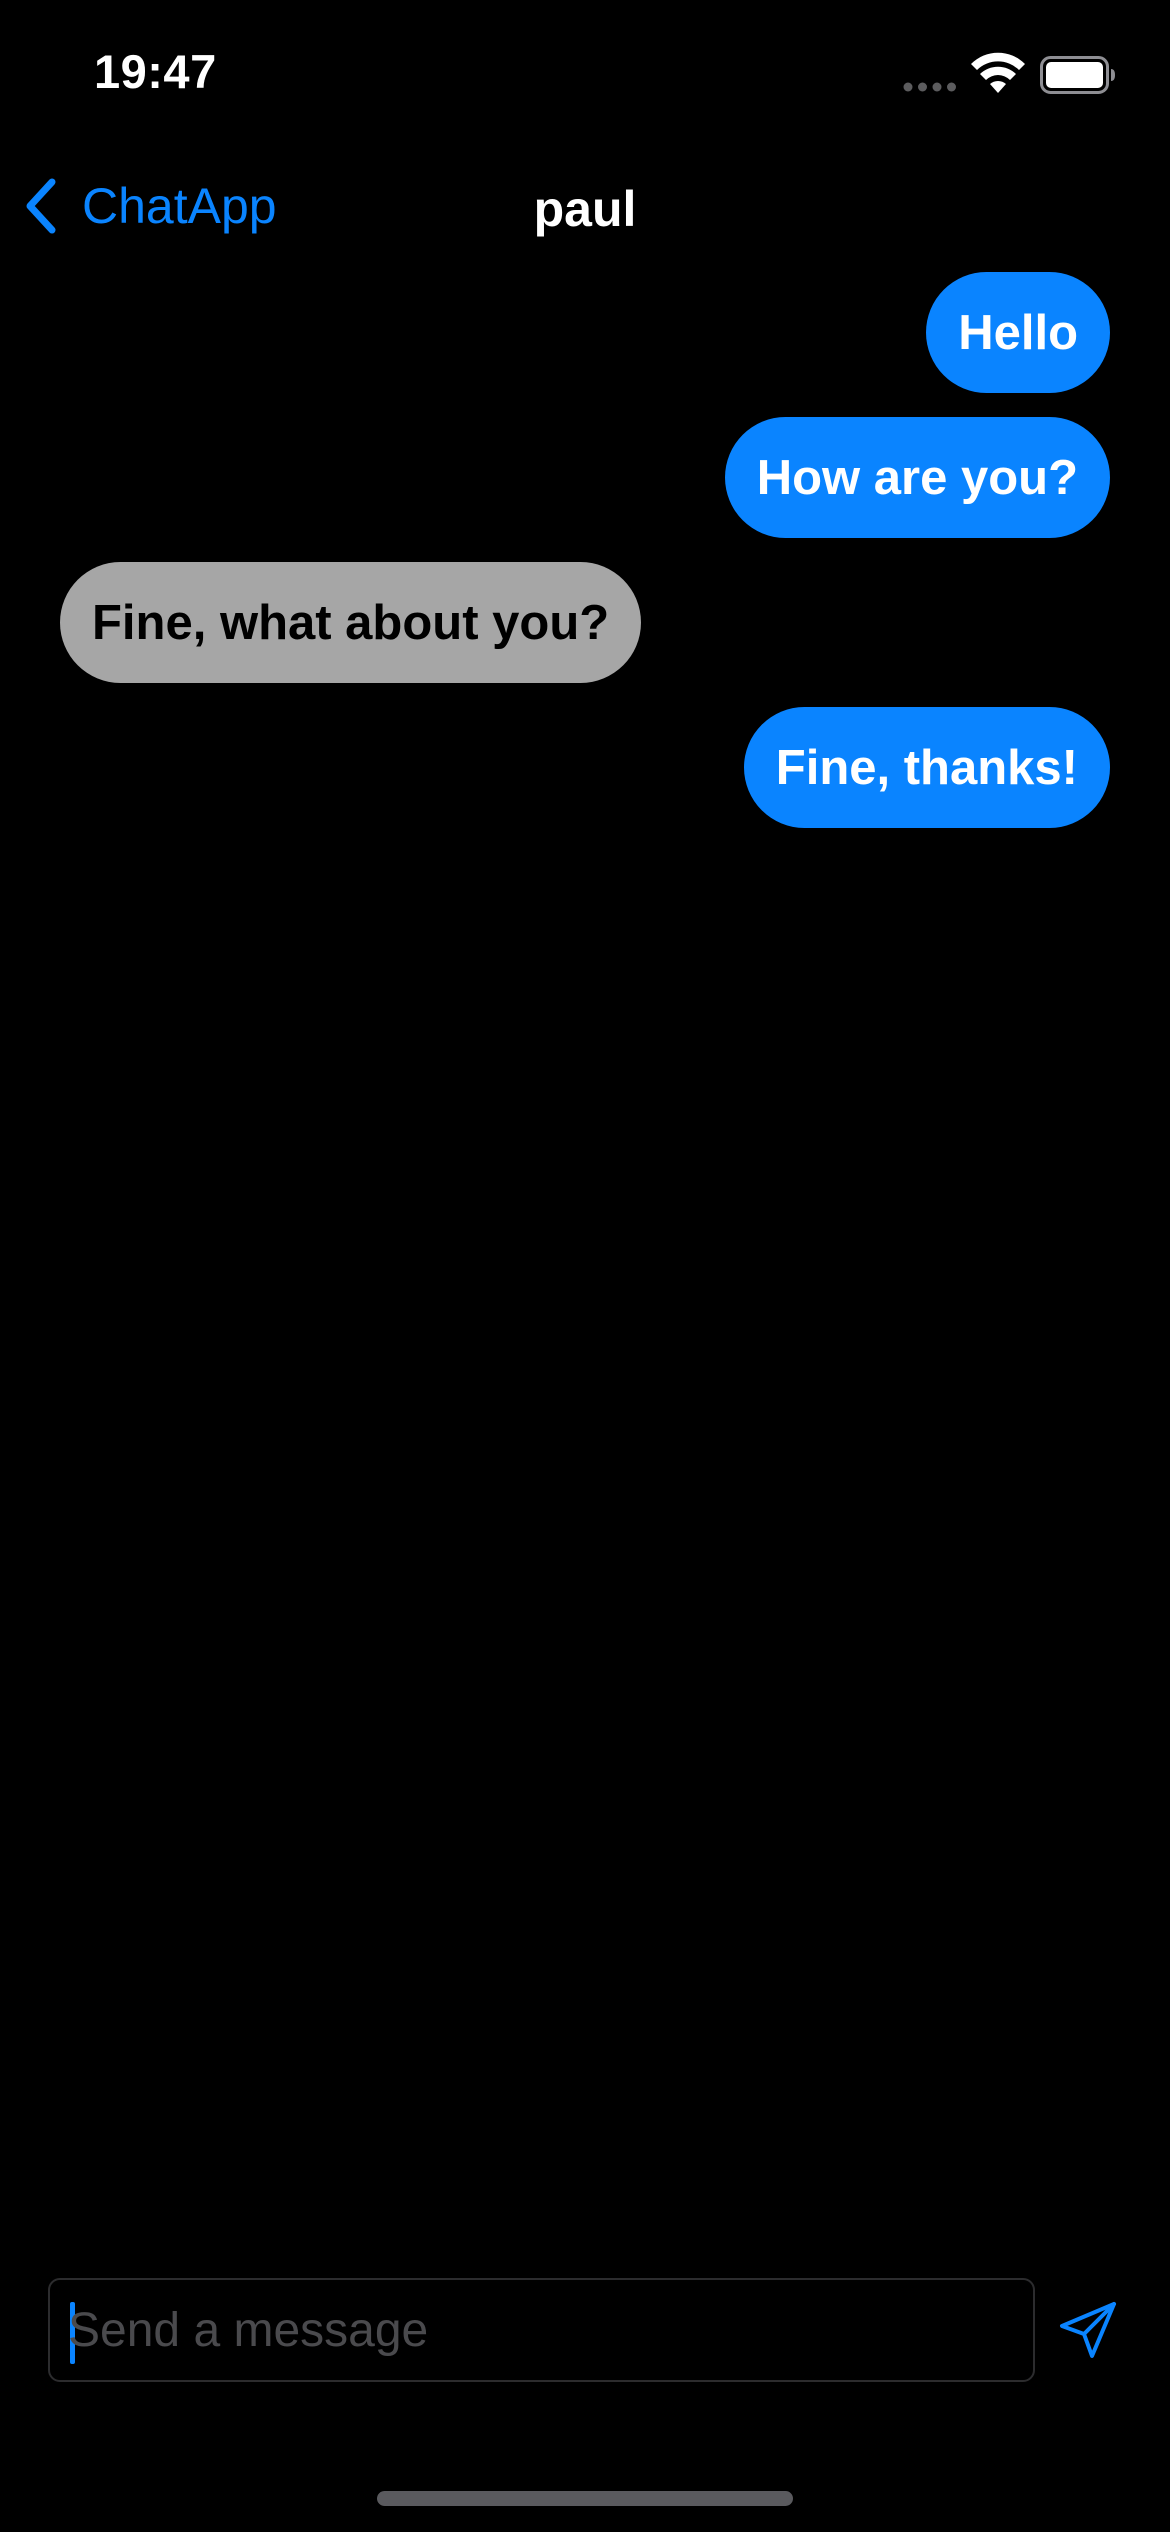  I want to click on message-composer, so click(585, 2330).